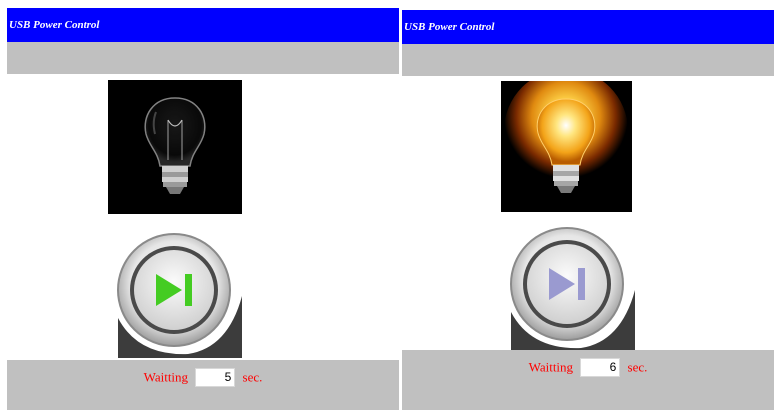 This screenshot has height=410, width=774. I want to click on wait-seconds-input: 6, so click(600, 367).